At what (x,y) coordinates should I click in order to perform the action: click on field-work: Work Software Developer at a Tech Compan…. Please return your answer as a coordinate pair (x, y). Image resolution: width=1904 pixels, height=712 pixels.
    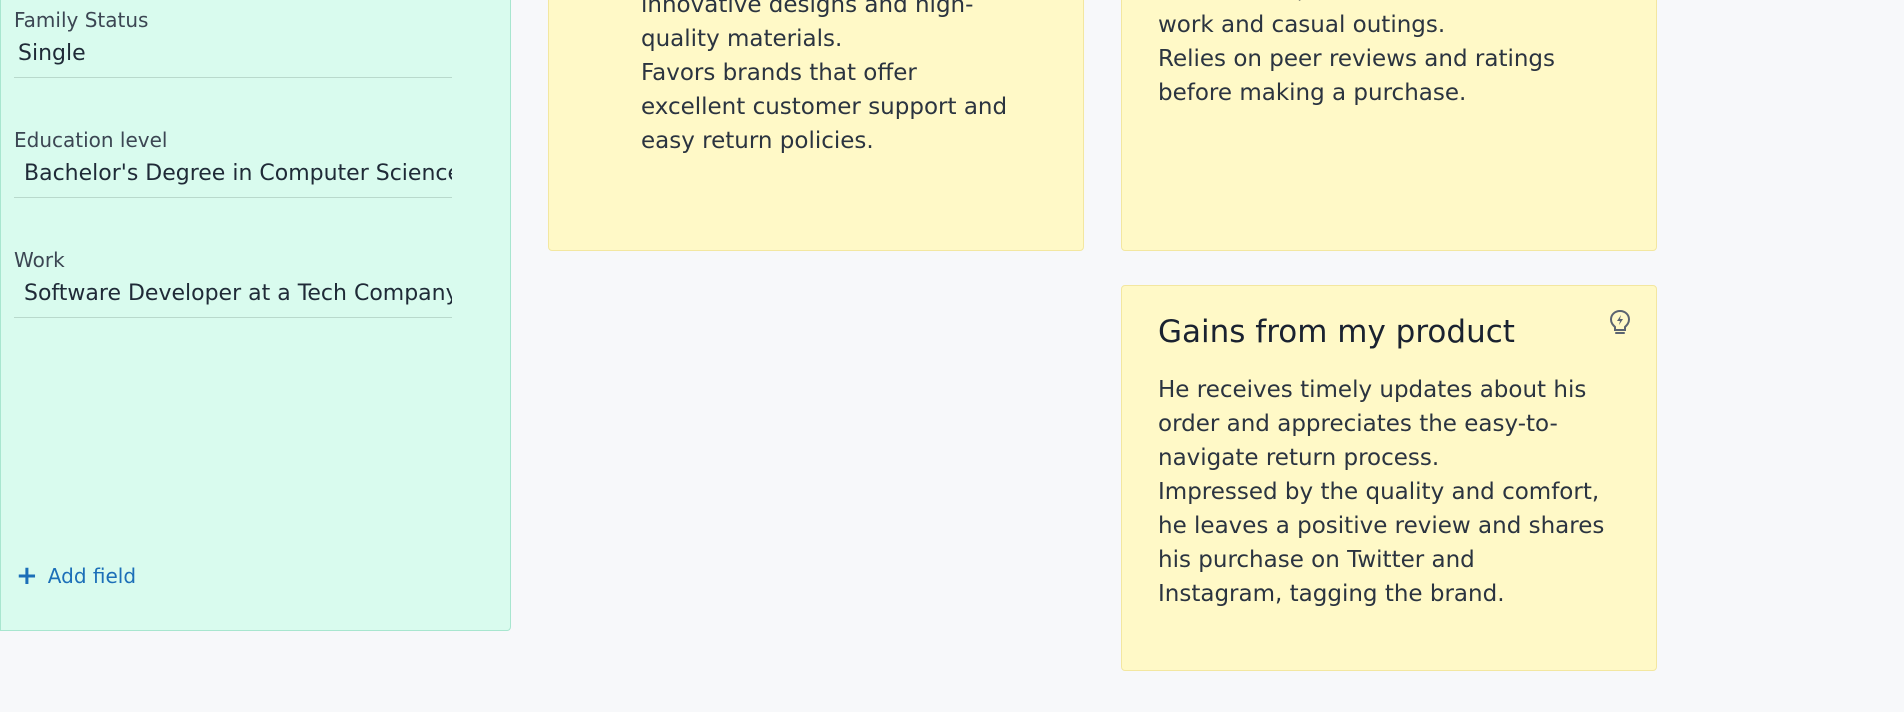
    Looking at the image, I should click on (233, 283).